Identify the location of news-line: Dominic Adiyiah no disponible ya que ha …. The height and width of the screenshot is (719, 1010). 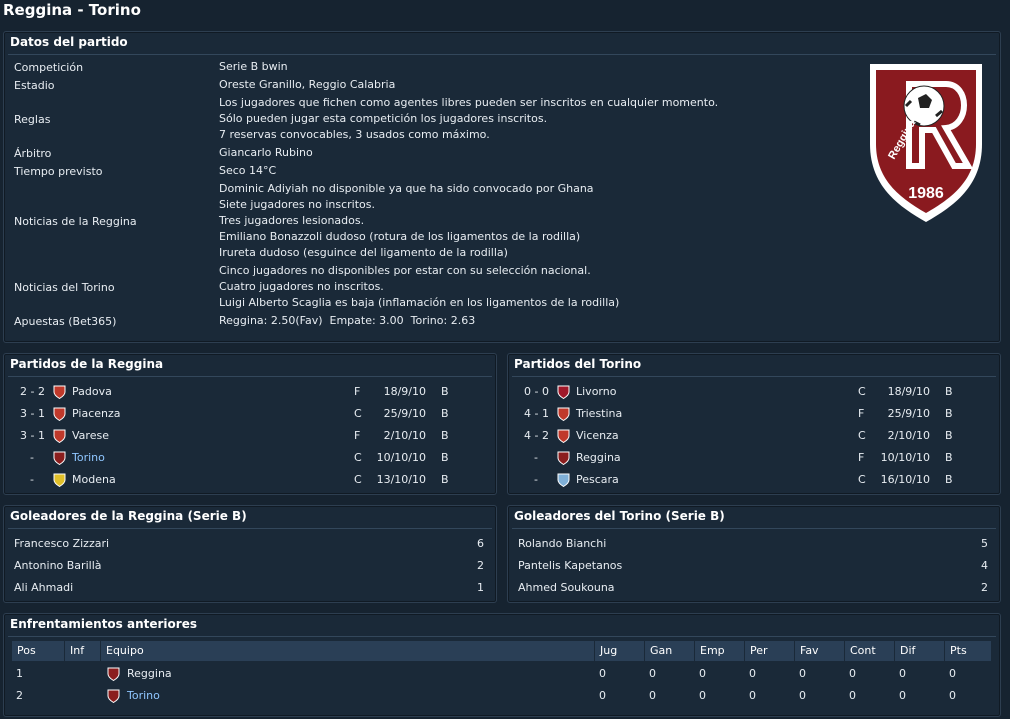
(406, 188).